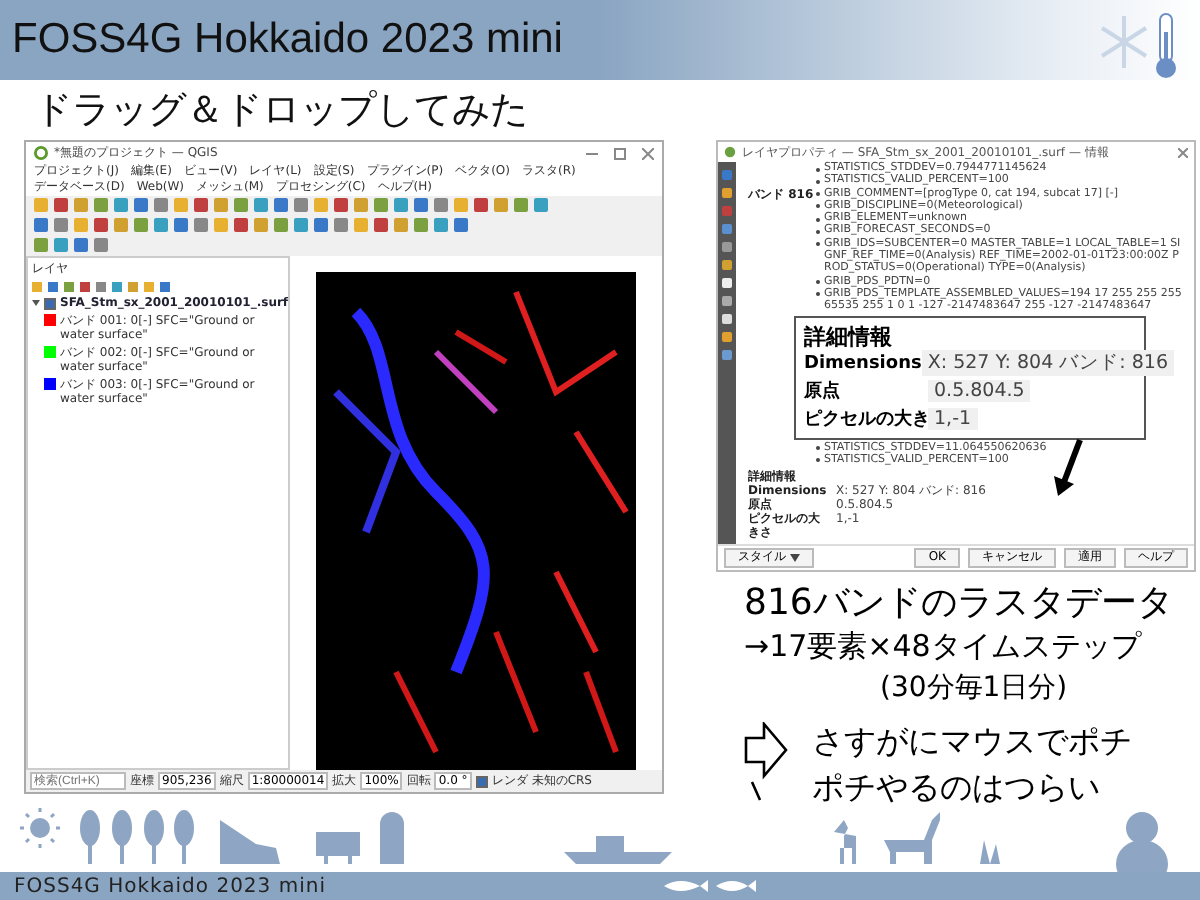 This screenshot has height=900, width=1200. Describe the element at coordinates (1068, 467) in the screenshot. I see `pointer-arrow` at that location.